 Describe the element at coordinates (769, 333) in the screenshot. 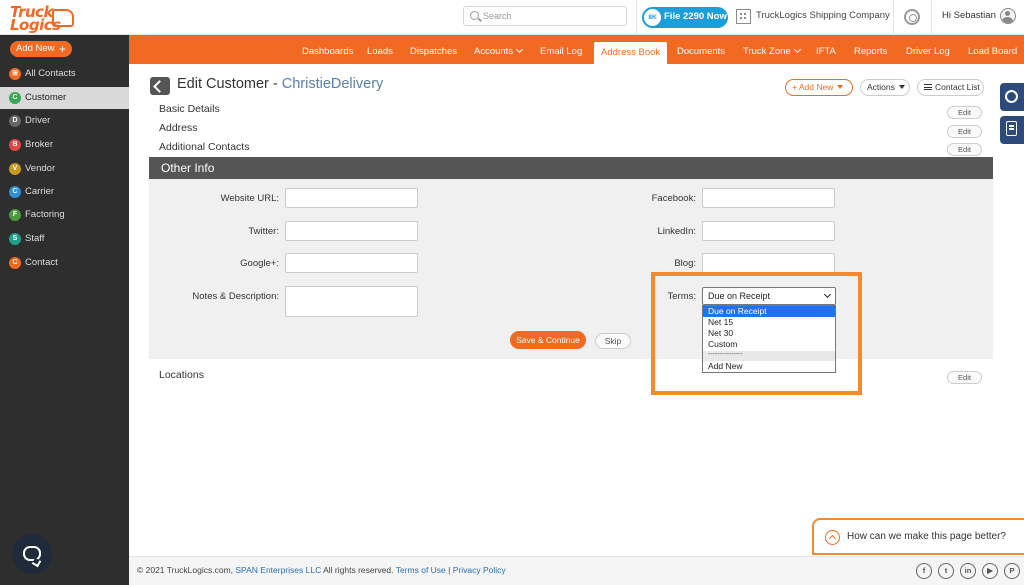

I see `terms-option-net-30: Net 30` at that location.